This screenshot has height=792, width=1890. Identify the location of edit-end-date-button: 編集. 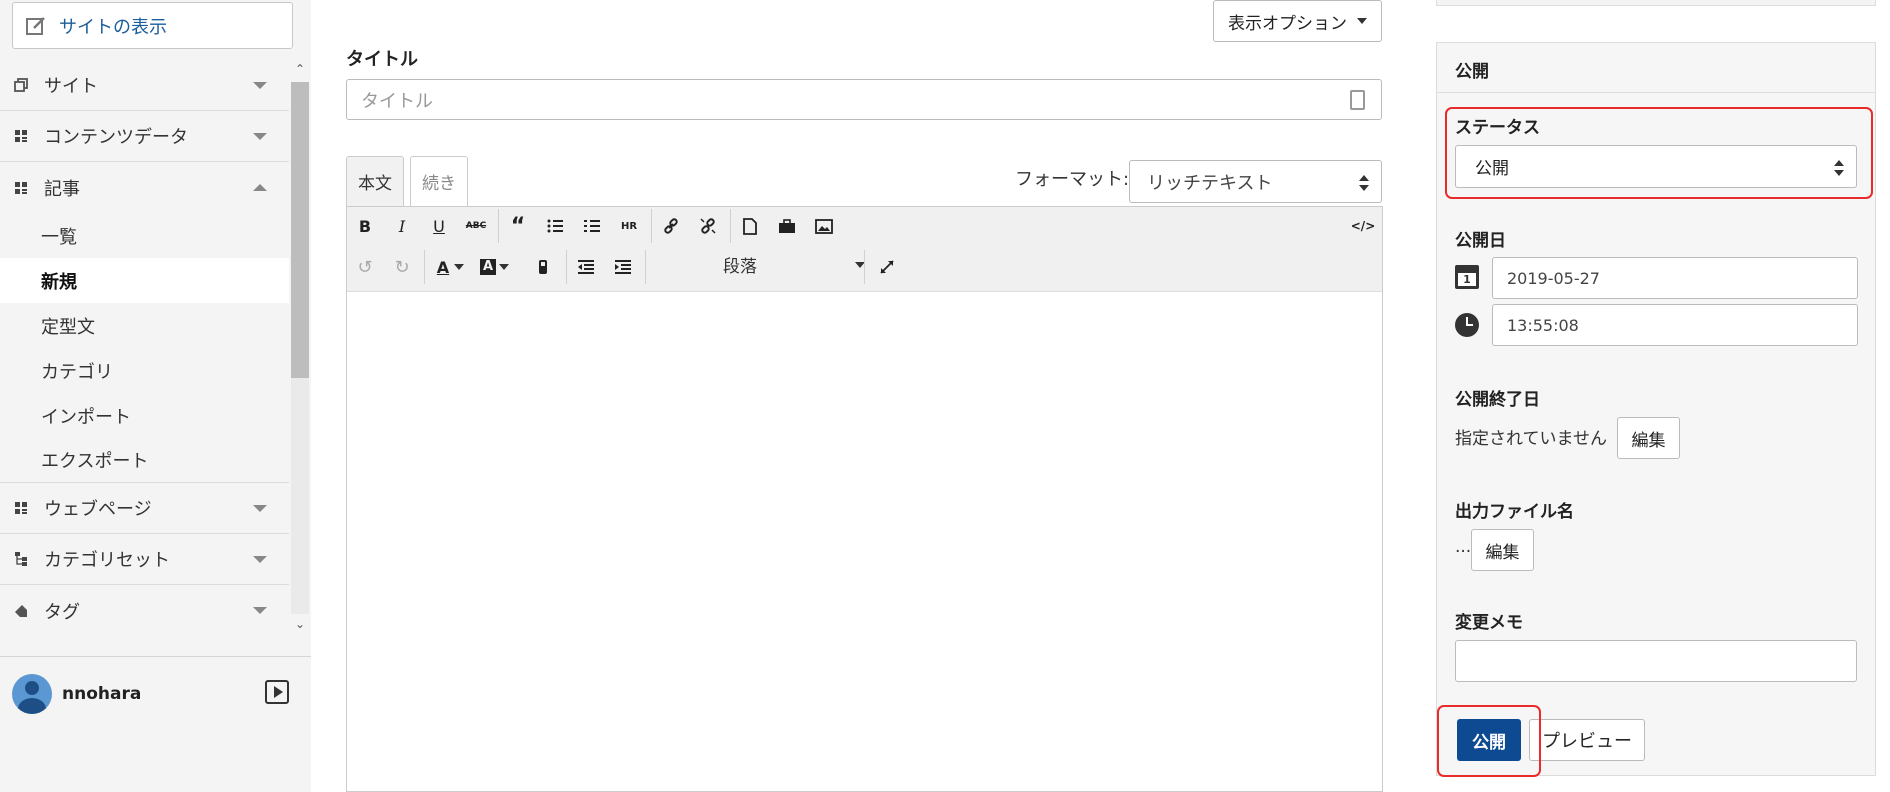
(1648, 438).